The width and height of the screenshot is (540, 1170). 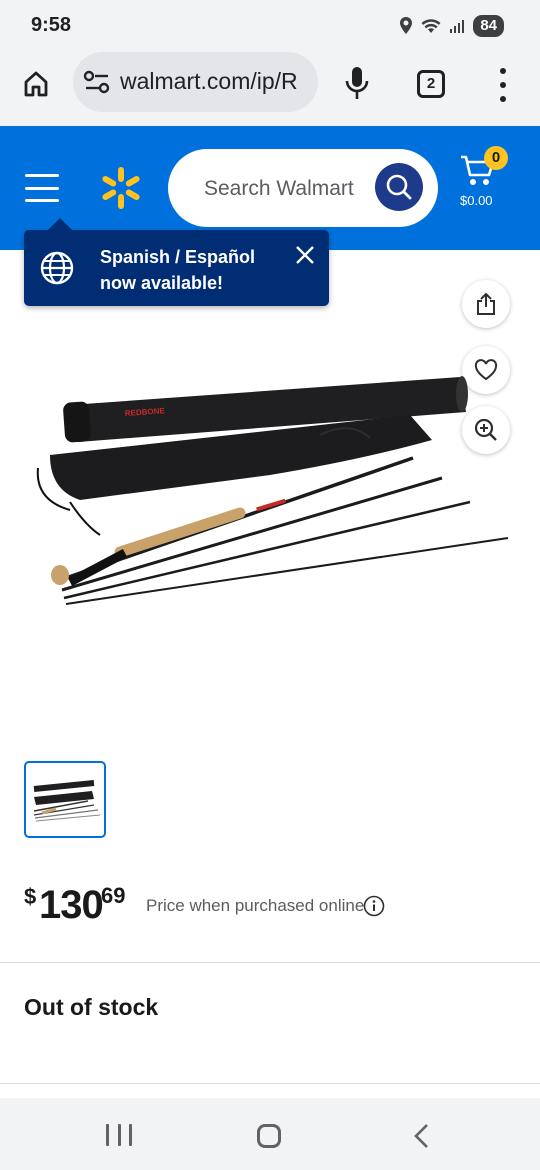 I want to click on cart-total: $0.00, so click(x=476, y=200).